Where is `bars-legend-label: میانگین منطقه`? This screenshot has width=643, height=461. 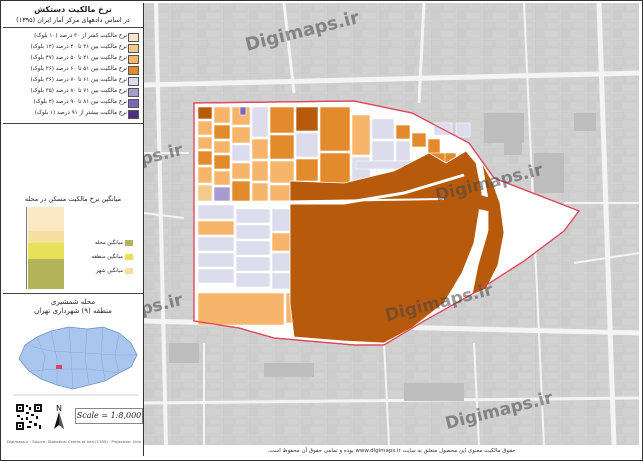 bars-legend-label: میانگین منطقه is located at coordinates (107, 257).